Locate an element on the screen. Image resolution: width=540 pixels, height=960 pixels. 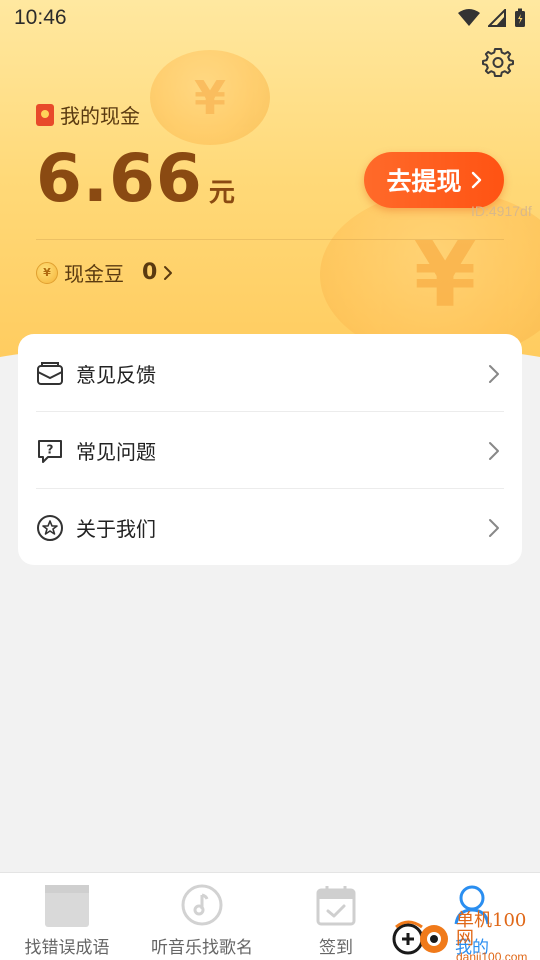
cash-amount-value: 6.66 is located at coordinates (119, 178).